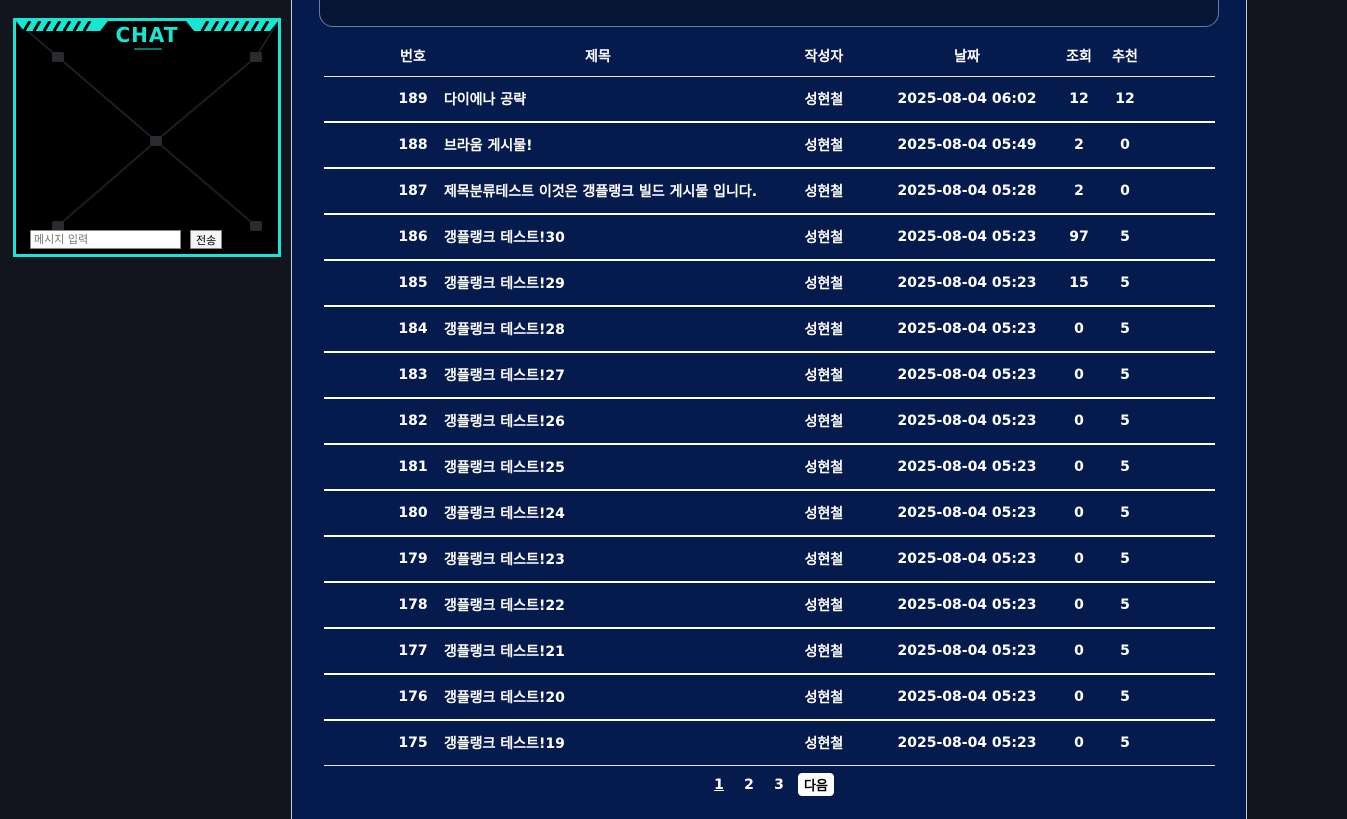 The width and height of the screenshot is (1347, 819). What do you see at coordinates (413, 697) in the screenshot?
I see `post-number: 176` at bounding box center [413, 697].